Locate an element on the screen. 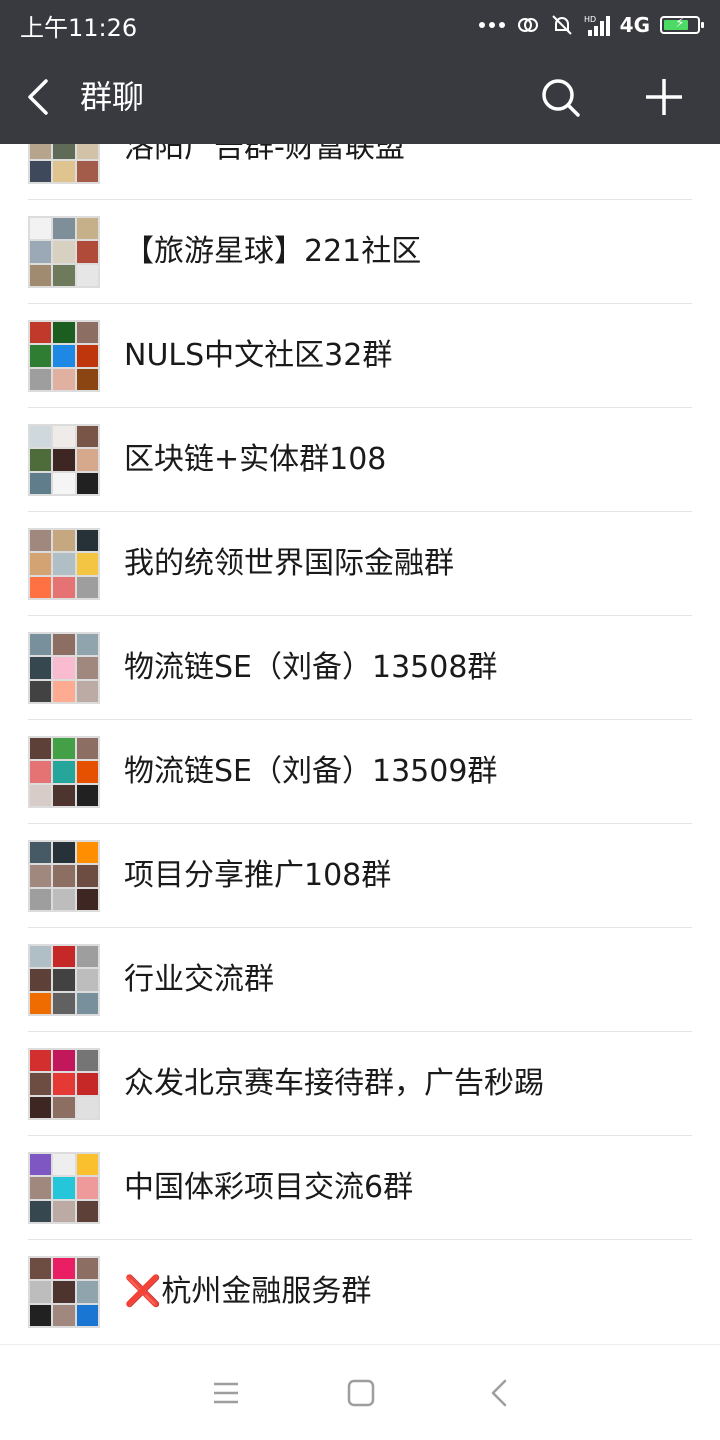 The image size is (720, 1440). list-item: 项目分享推广108群 is located at coordinates (360, 876).